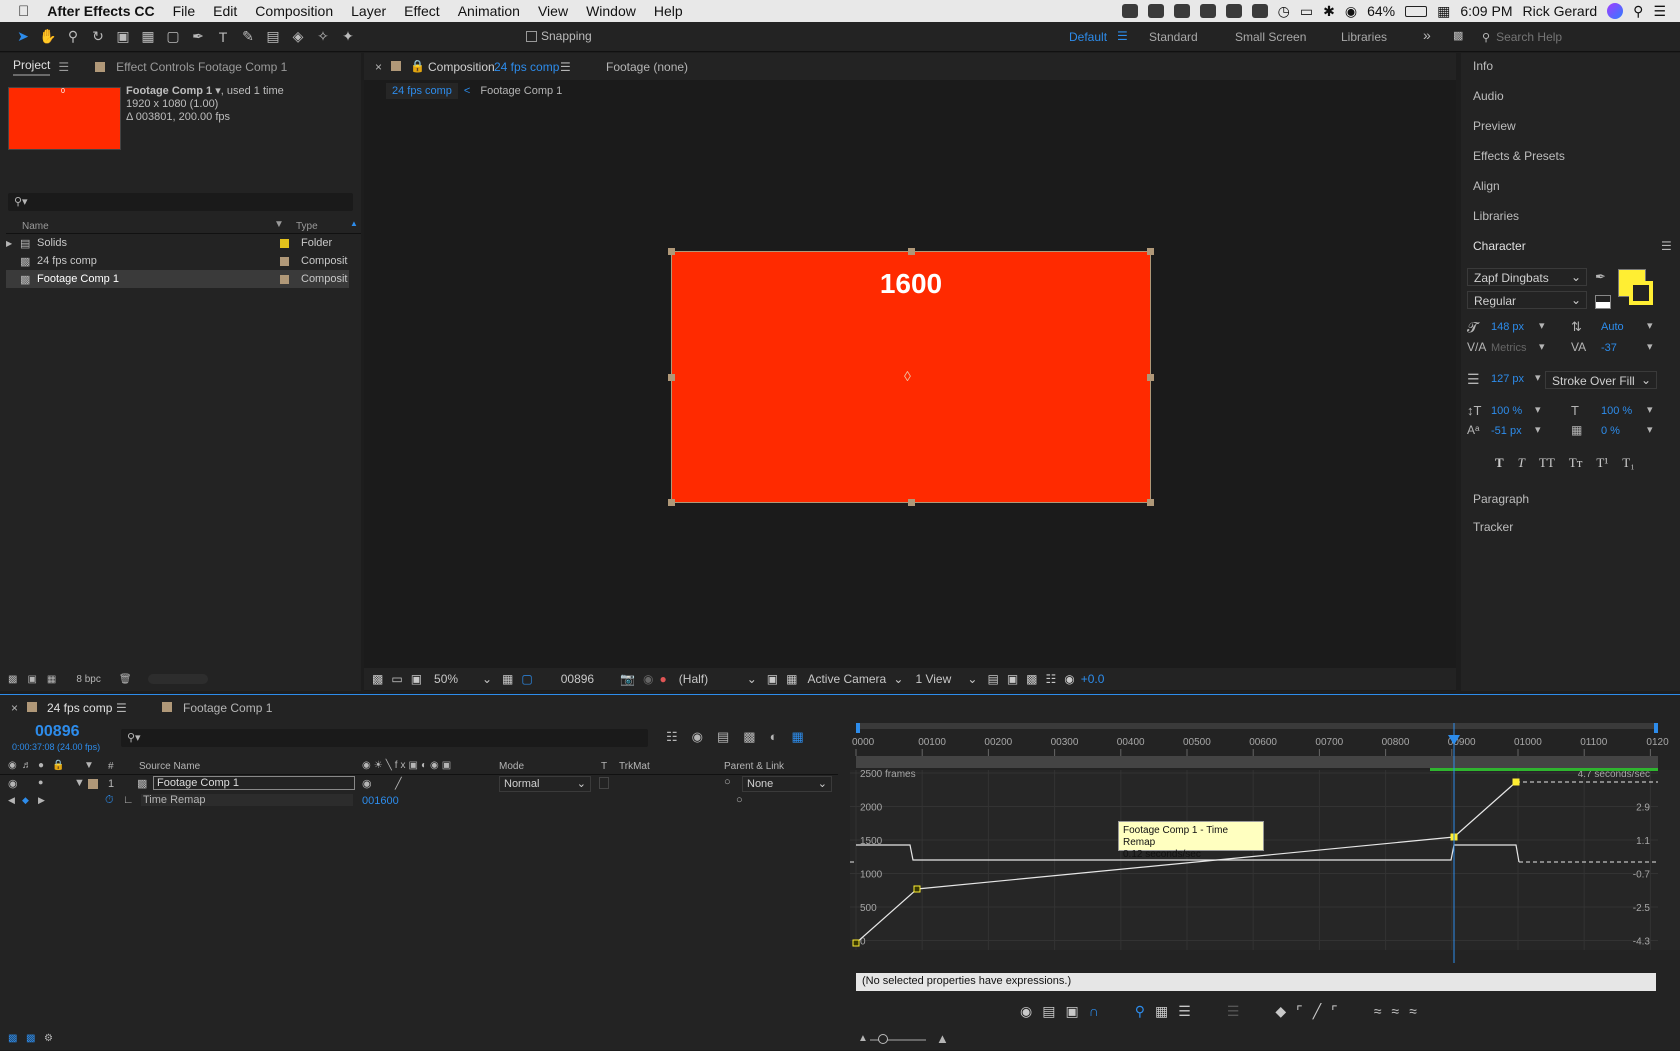 This screenshot has width=1680, height=1051. I want to click on tsume-value: 0 %, so click(1610, 431).